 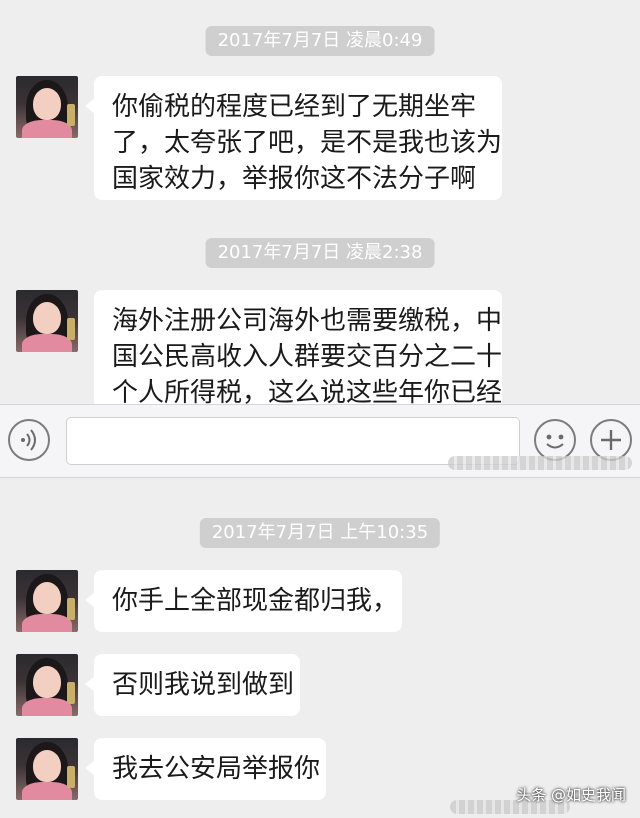 I want to click on message-text: 个人所得税，这么说这些年你已经, so click(x=307, y=391).